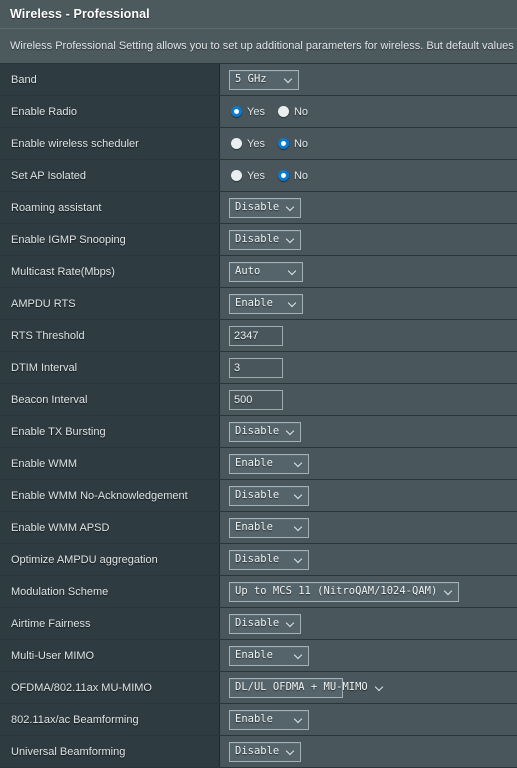 The width and height of the screenshot is (517, 768). I want to click on setting-label: Enable IGMP Snooping, so click(68, 239).